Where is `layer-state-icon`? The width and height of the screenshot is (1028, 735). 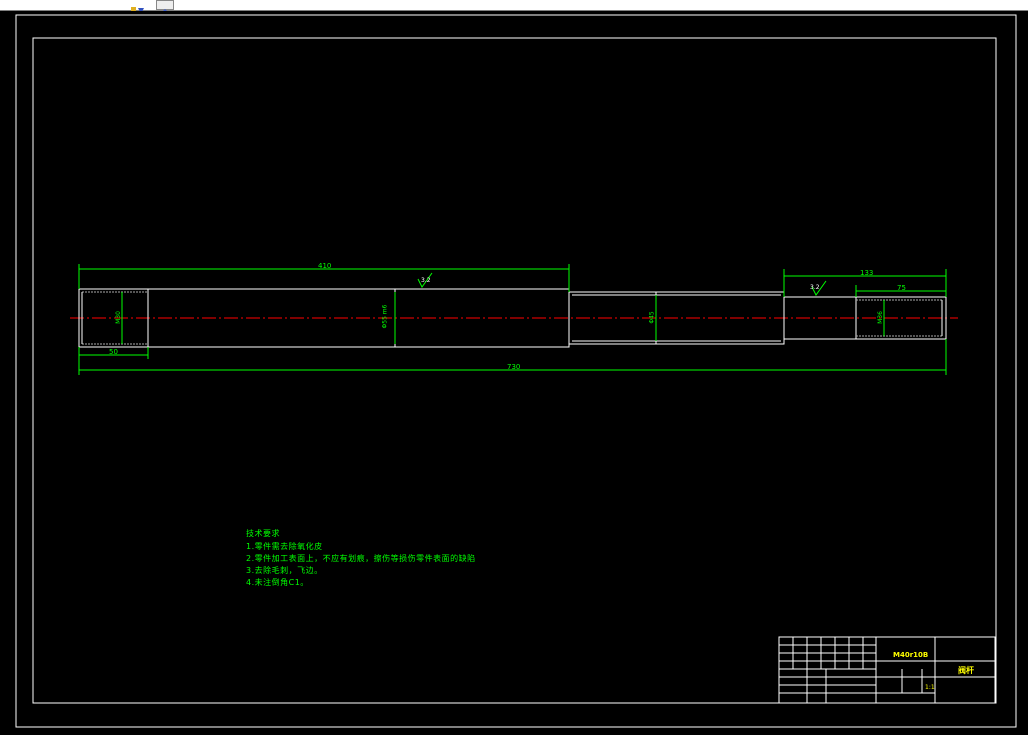
layer-state-icon is located at coordinates (165, 7).